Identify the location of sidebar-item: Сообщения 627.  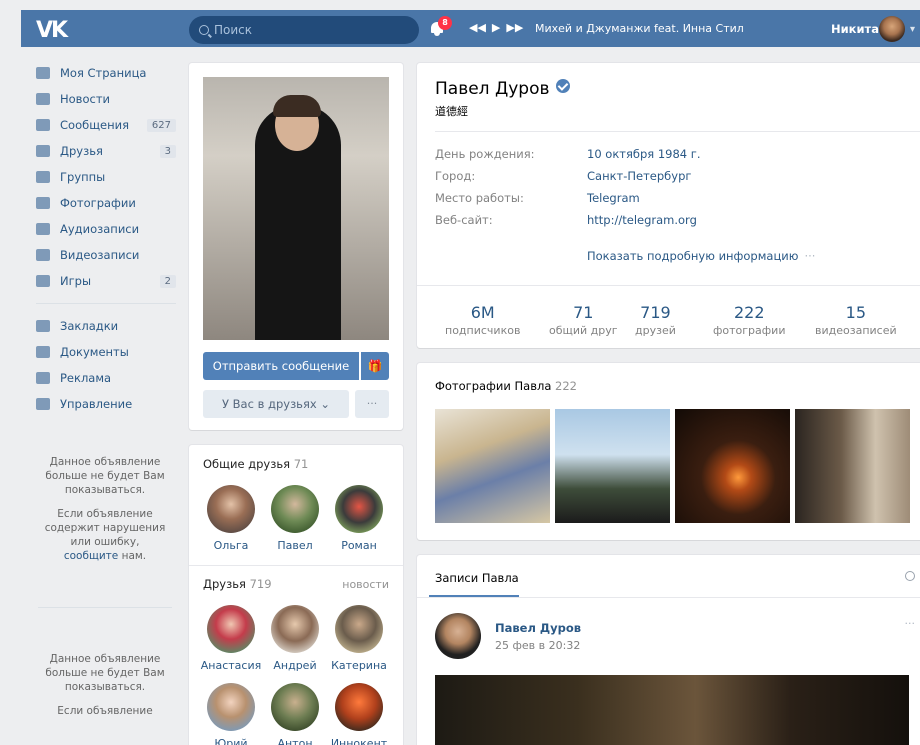
(105, 125).